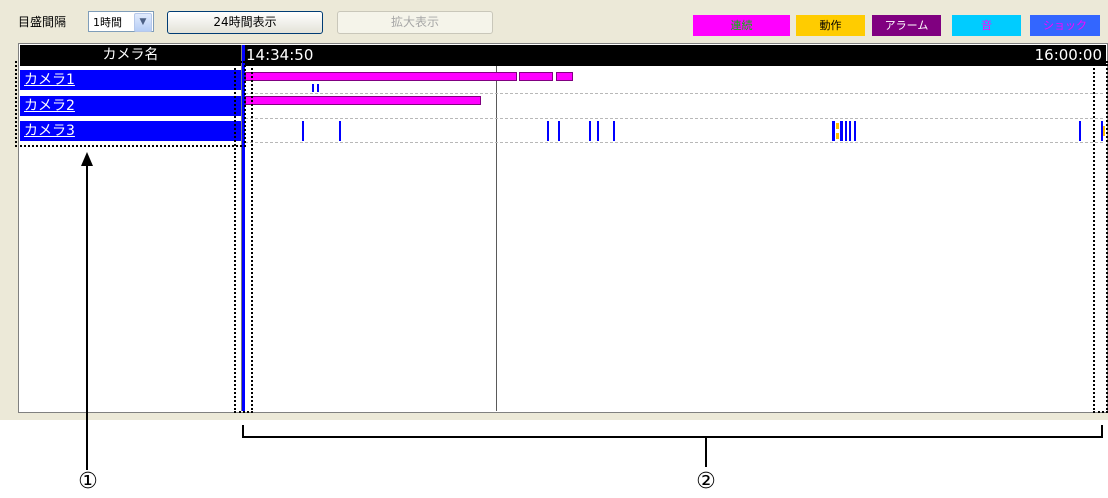 The image size is (1108, 498). Describe the element at coordinates (706, 481) in the screenshot. I see `callout-number-2: ②` at that location.